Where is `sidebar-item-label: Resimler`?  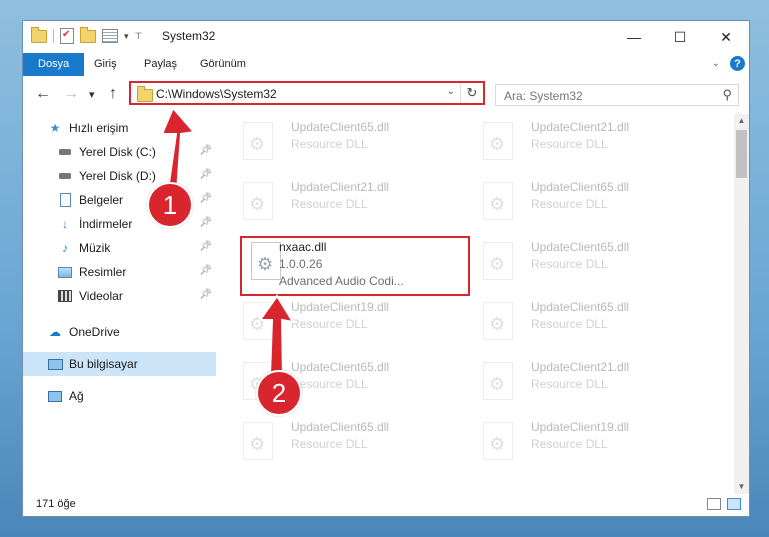
sidebar-item-label: Resimler is located at coordinates (103, 272).